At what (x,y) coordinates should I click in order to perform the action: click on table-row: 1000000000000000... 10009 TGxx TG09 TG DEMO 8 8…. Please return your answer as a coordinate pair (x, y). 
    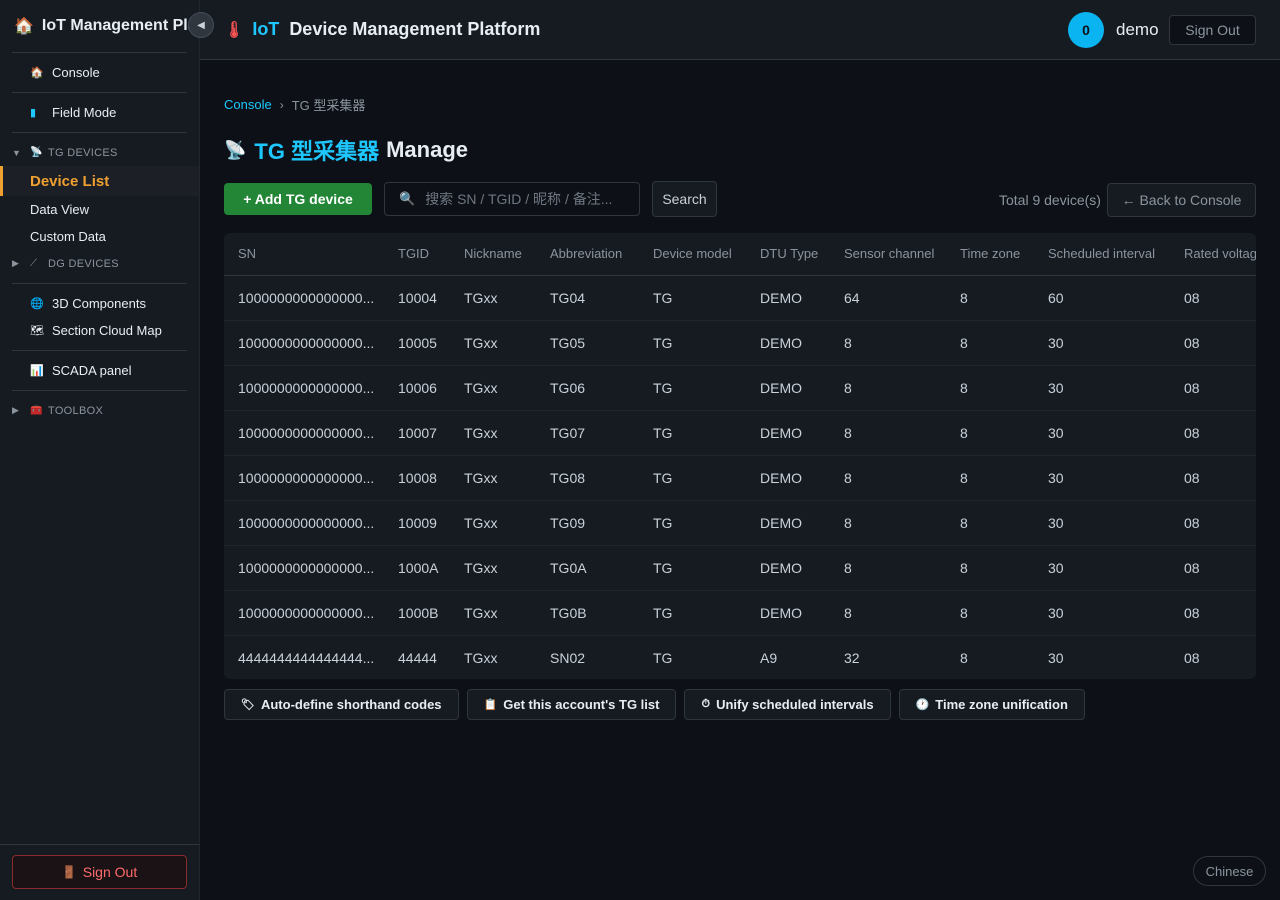
    Looking at the image, I should click on (740, 523).